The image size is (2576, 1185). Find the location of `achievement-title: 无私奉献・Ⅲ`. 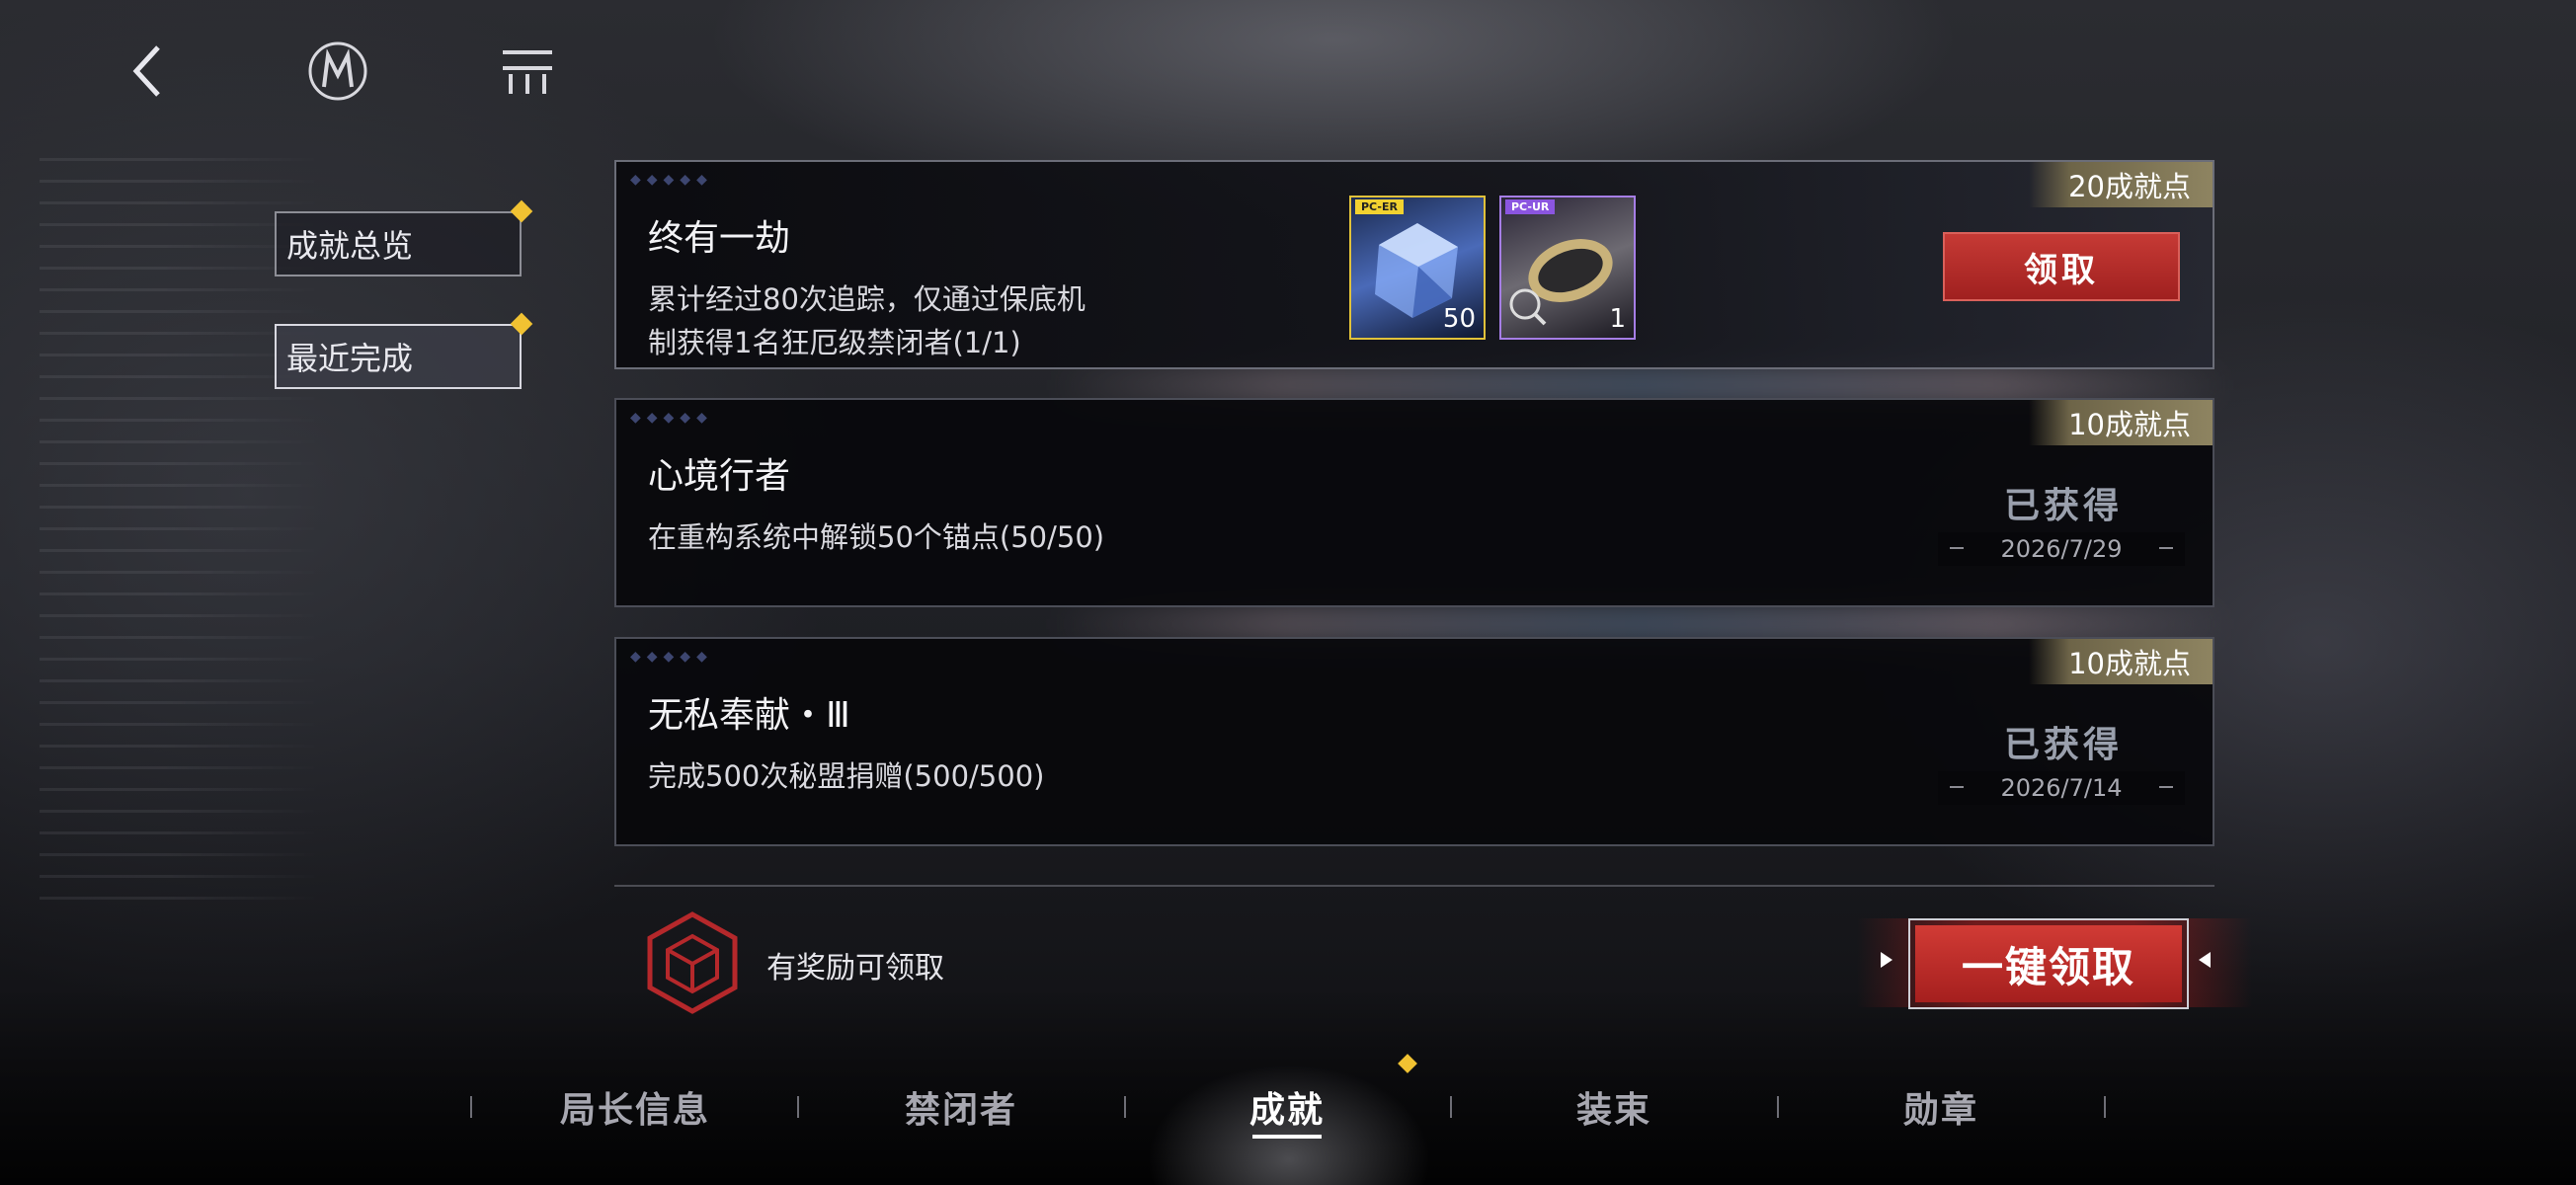

achievement-title: 无私奉献・Ⅲ is located at coordinates (749, 715).